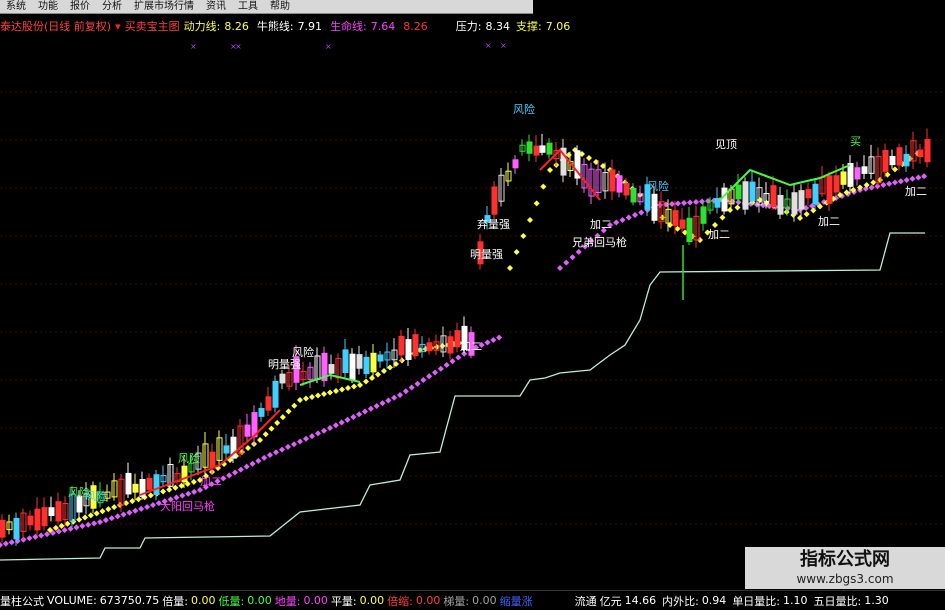 This screenshot has height=610, width=945. I want to click on flat-volume-label: 平量:, so click(343, 601).